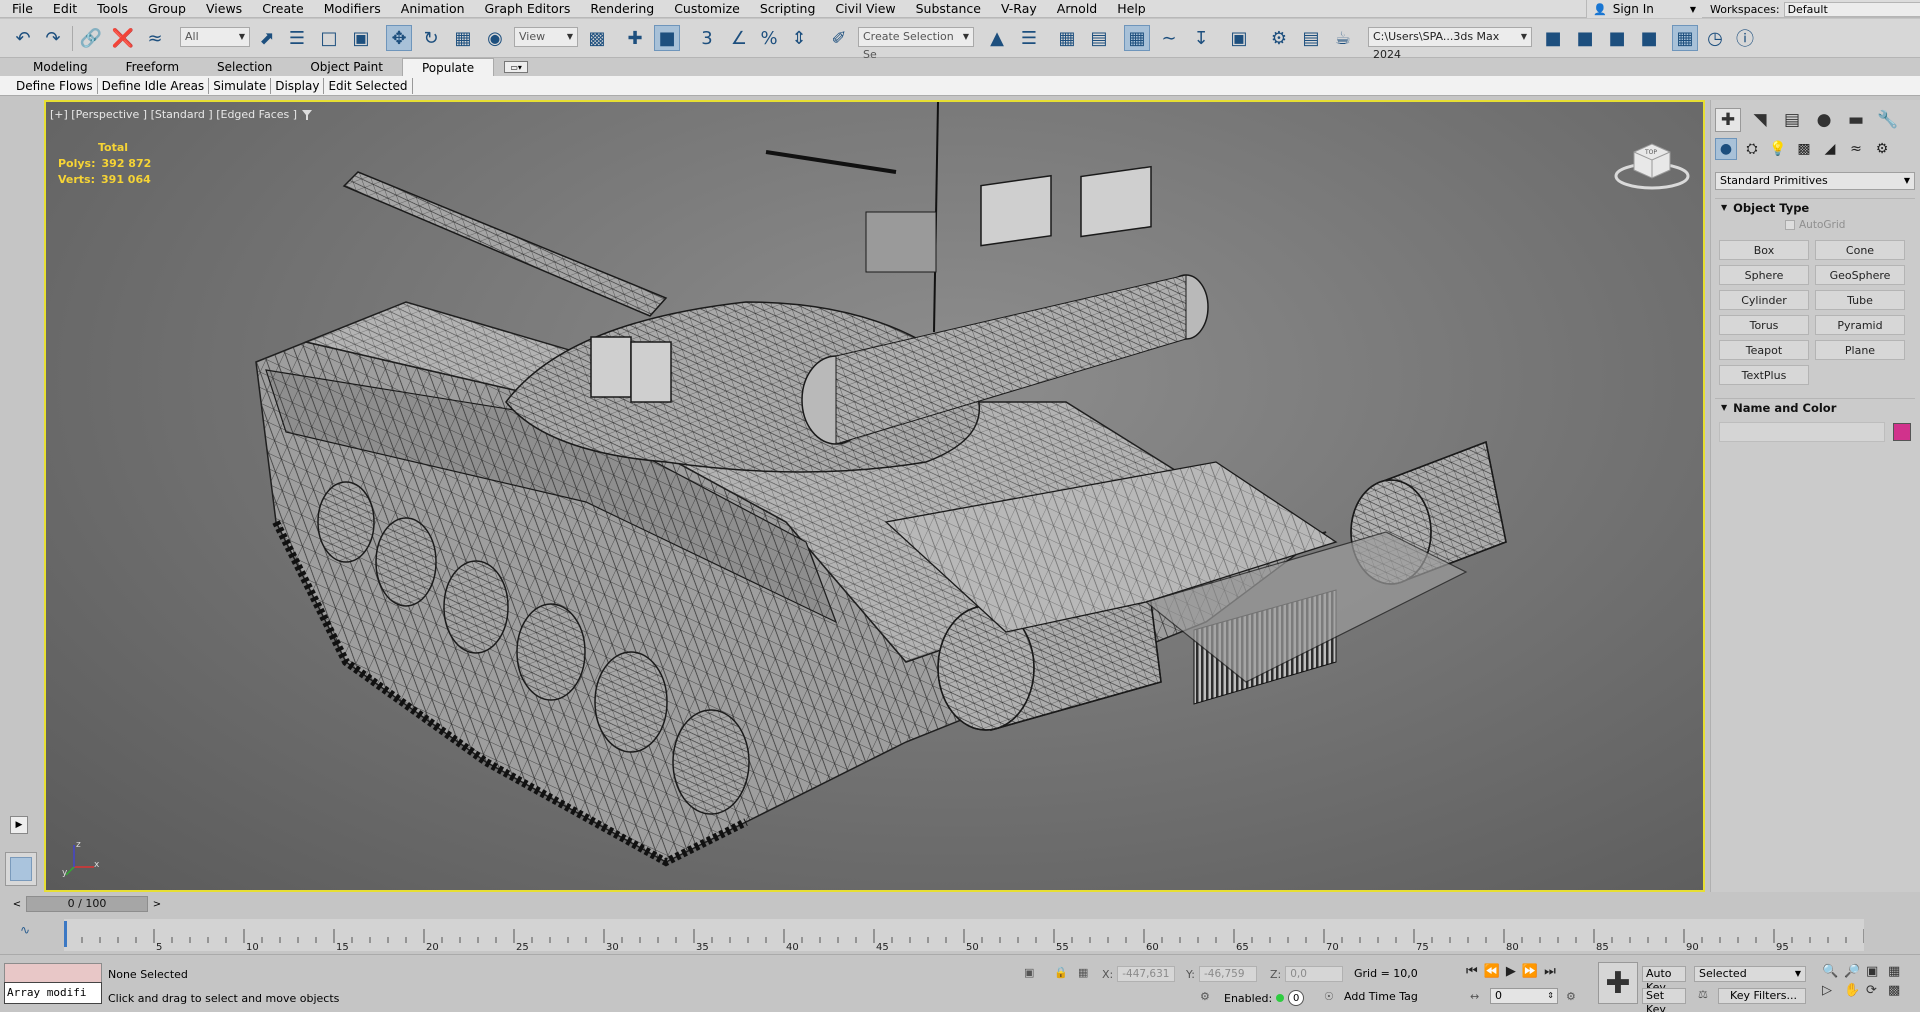  I want to click on go-to-start-icon: ⏮, so click(1472, 971).